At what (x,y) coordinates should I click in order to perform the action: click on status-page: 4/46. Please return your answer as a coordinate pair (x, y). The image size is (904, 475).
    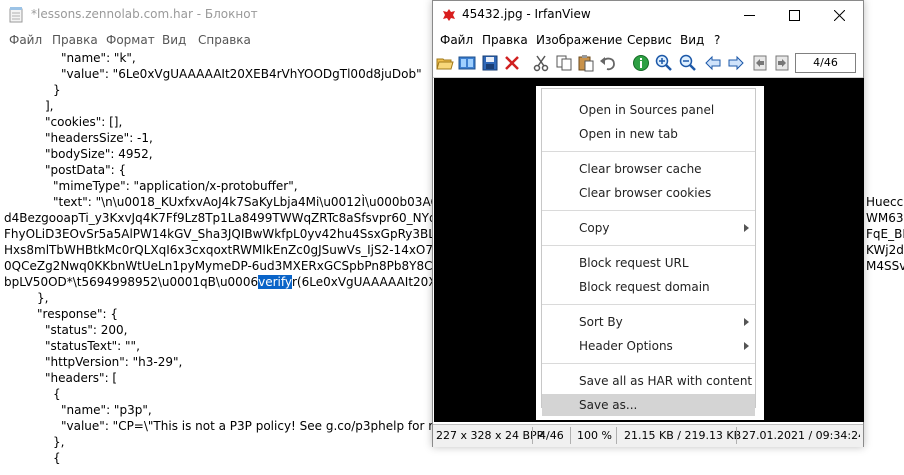
    Looking at the image, I should click on (551, 435).